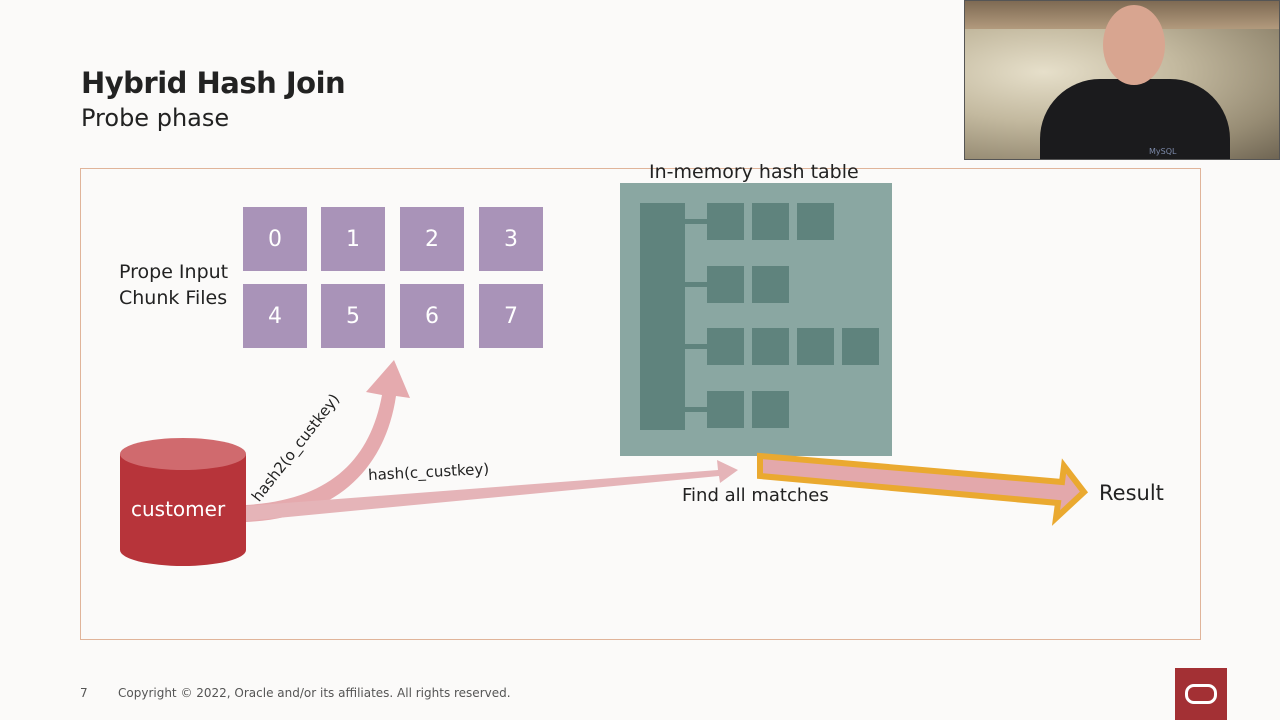 The height and width of the screenshot is (720, 1280). What do you see at coordinates (178, 509) in the screenshot?
I see `customer-table-label: customer` at bounding box center [178, 509].